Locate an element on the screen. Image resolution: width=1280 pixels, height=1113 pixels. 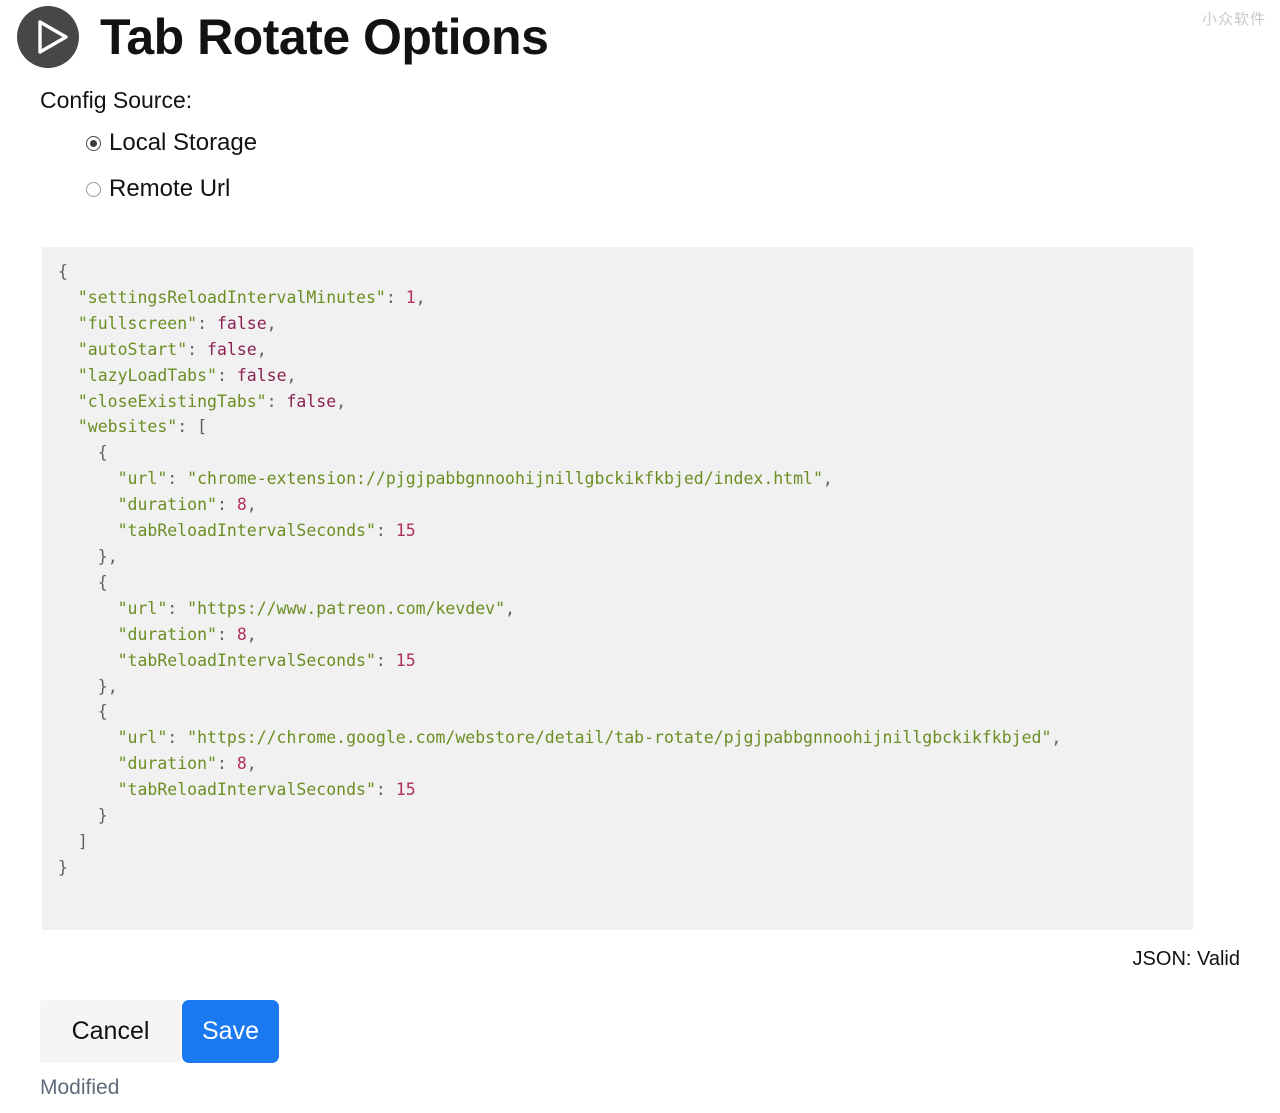
json-validity-status: JSON: Valid is located at coordinates (1186, 959).